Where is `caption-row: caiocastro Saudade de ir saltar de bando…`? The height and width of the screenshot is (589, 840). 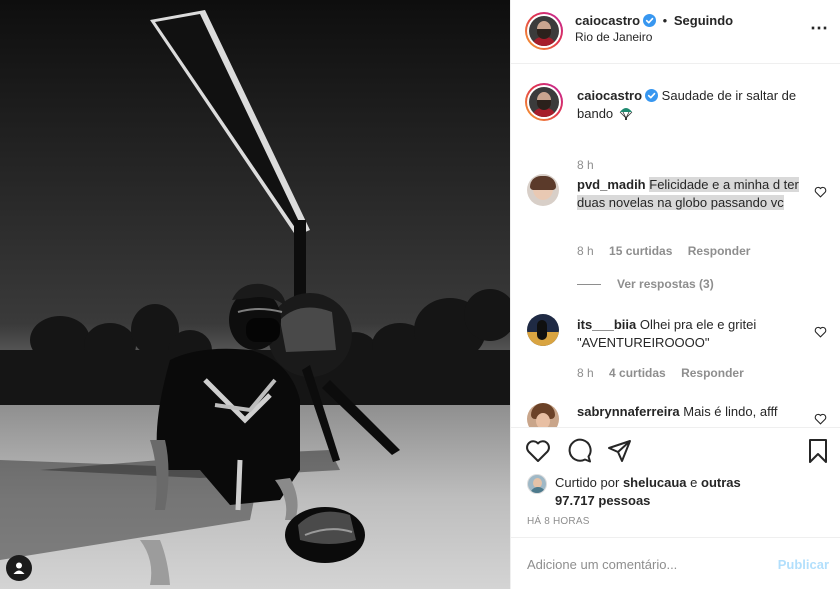
caption-row: caiocastro Saudade de ir saltar de bando… is located at coordinates (676, 127).